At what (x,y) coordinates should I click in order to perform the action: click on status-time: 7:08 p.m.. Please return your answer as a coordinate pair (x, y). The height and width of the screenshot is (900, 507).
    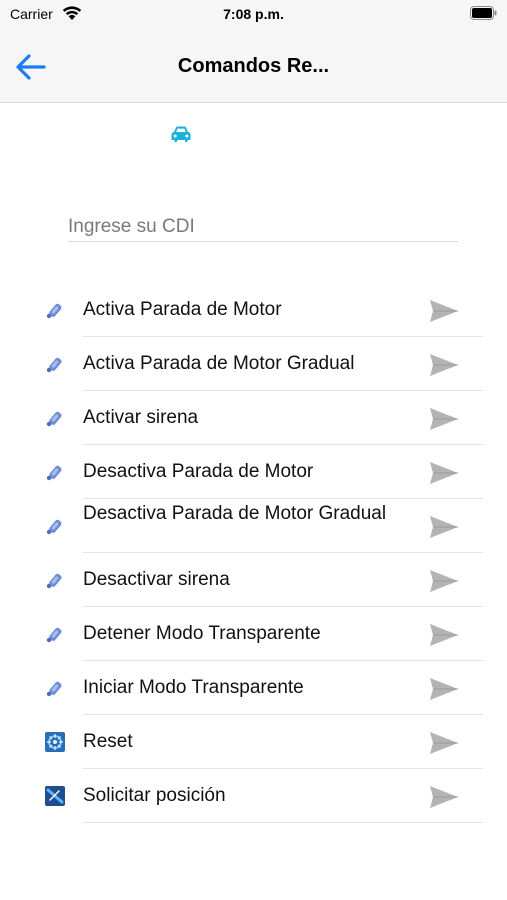
    Looking at the image, I should click on (253, 14).